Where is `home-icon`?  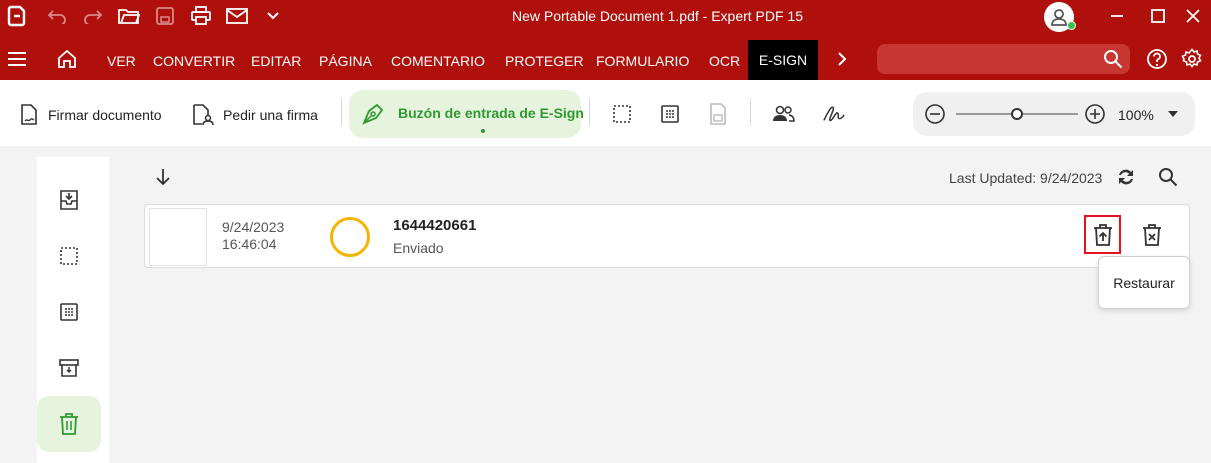 home-icon is located at coordinates (67, 59).